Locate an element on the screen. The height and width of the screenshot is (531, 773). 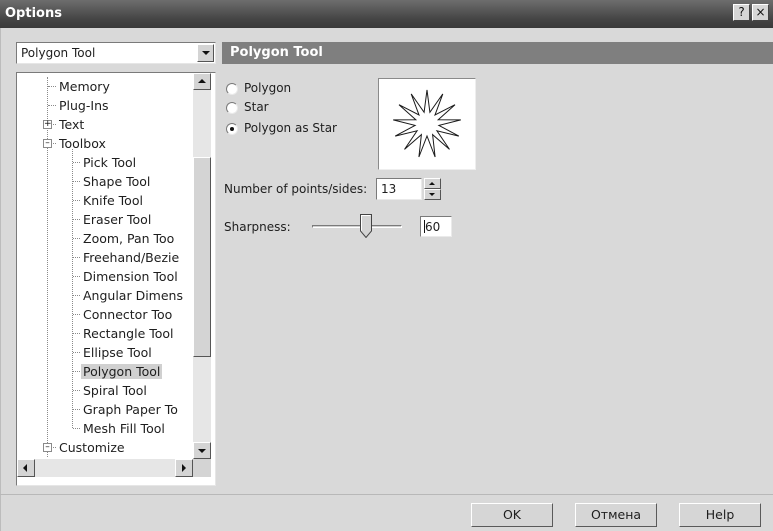
tree-vertical-scrollbar is located at coordinates (202, 266).